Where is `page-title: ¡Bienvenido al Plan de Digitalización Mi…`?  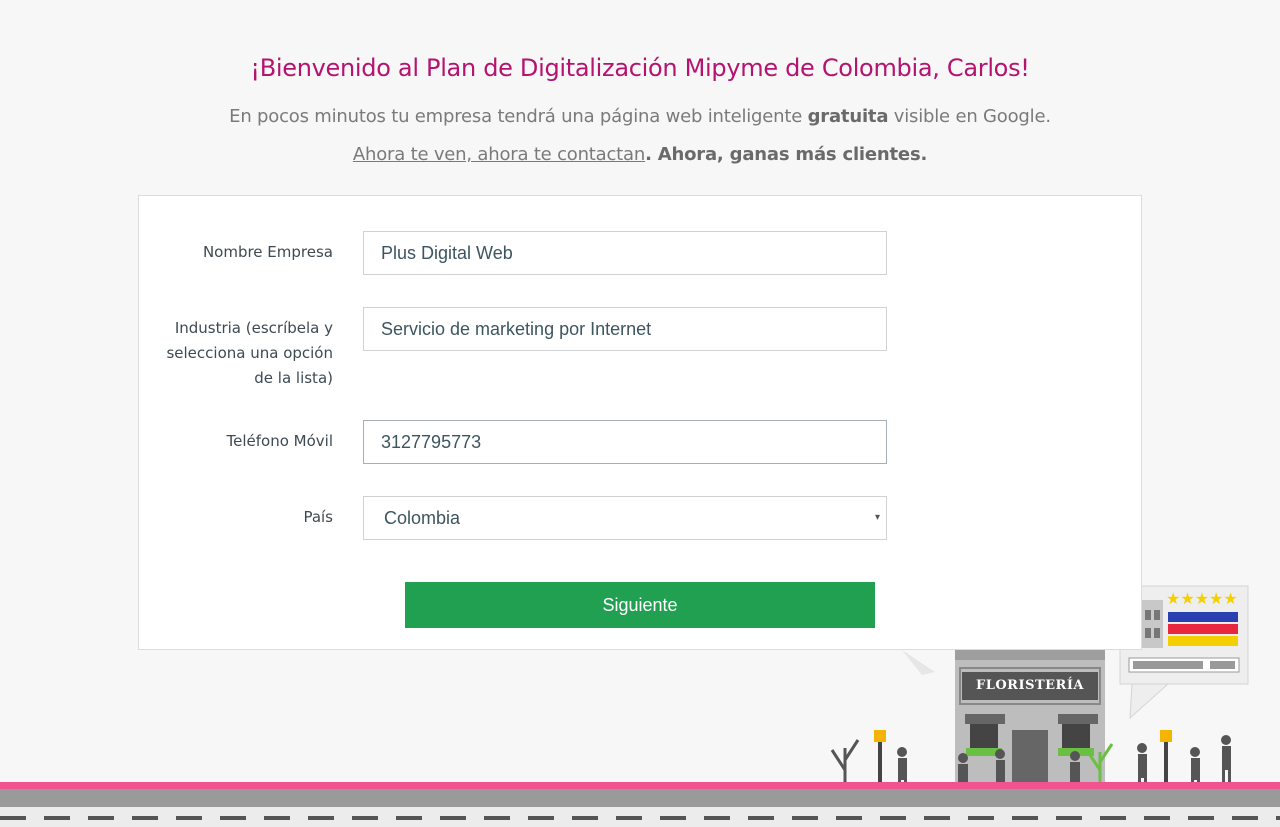 page-title: ¡Bienvenido al Plan de Digitalización Mi… is located at coordinates (640, 68).